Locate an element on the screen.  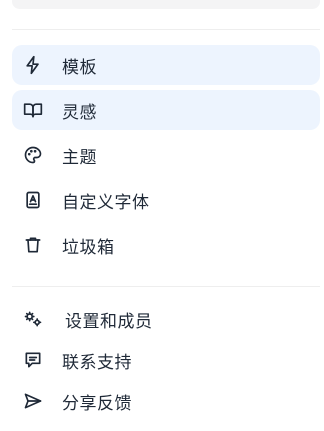
message-icon is located at coordinates (33, 360).